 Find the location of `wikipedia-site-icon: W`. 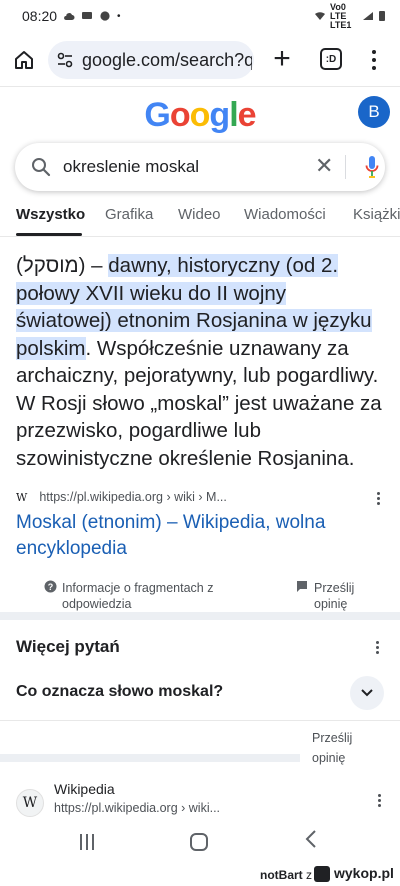

wikipedia-site-icon: W is located at coordinates (30, 803).